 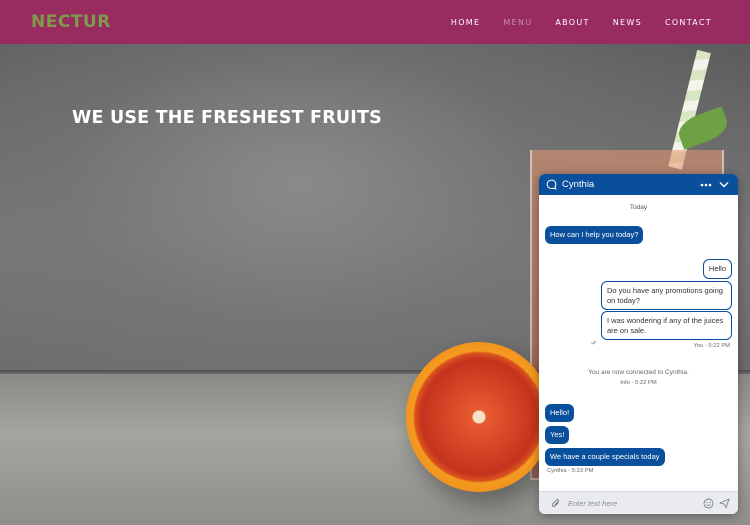 What do you see at coordinates (375, 22) in the screenshot?
I see `top-navbar: NECTUR HOME MENU ABOUT NEWS CONTACT` at bounding box center [375, 22].